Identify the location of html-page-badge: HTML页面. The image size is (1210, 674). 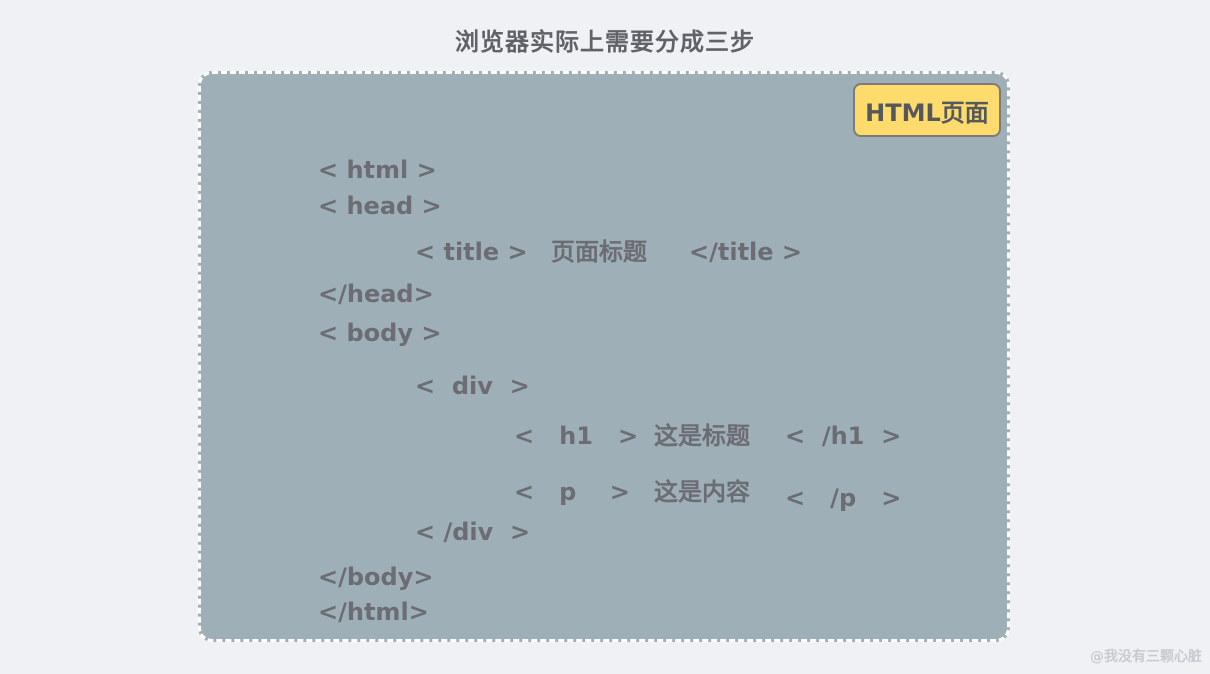
(927, 110).